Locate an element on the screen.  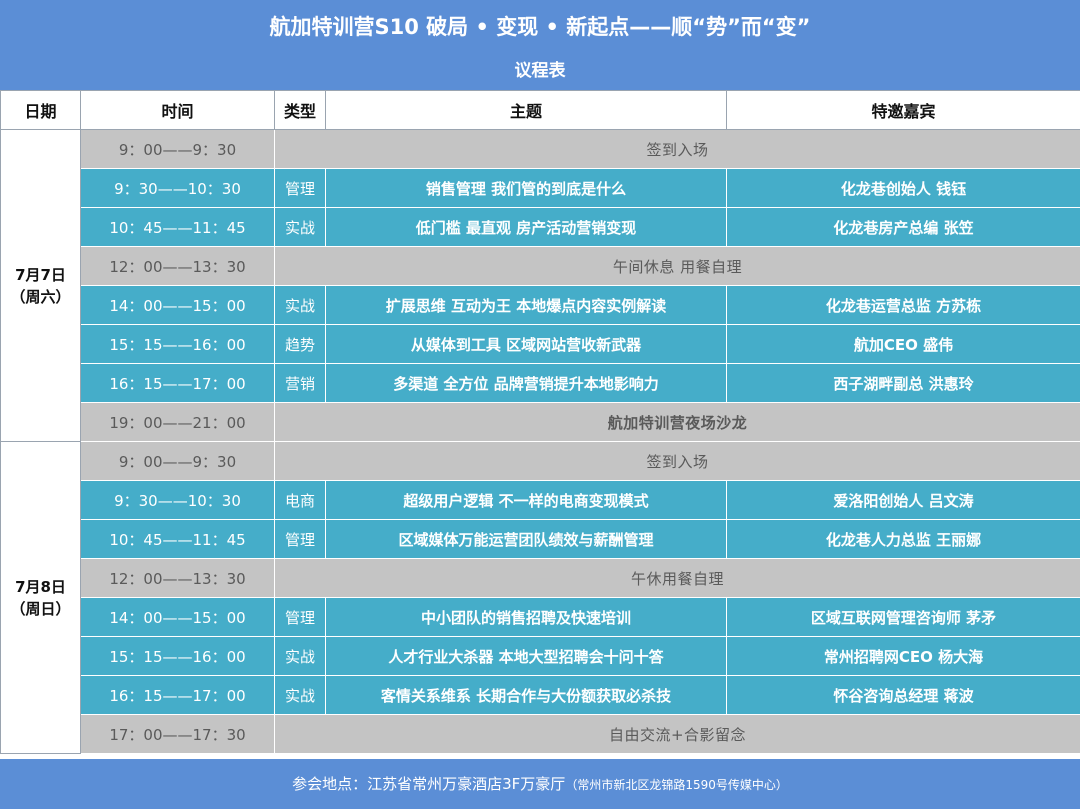
day-weekday: （周日） is located at coordinates (40, 609).